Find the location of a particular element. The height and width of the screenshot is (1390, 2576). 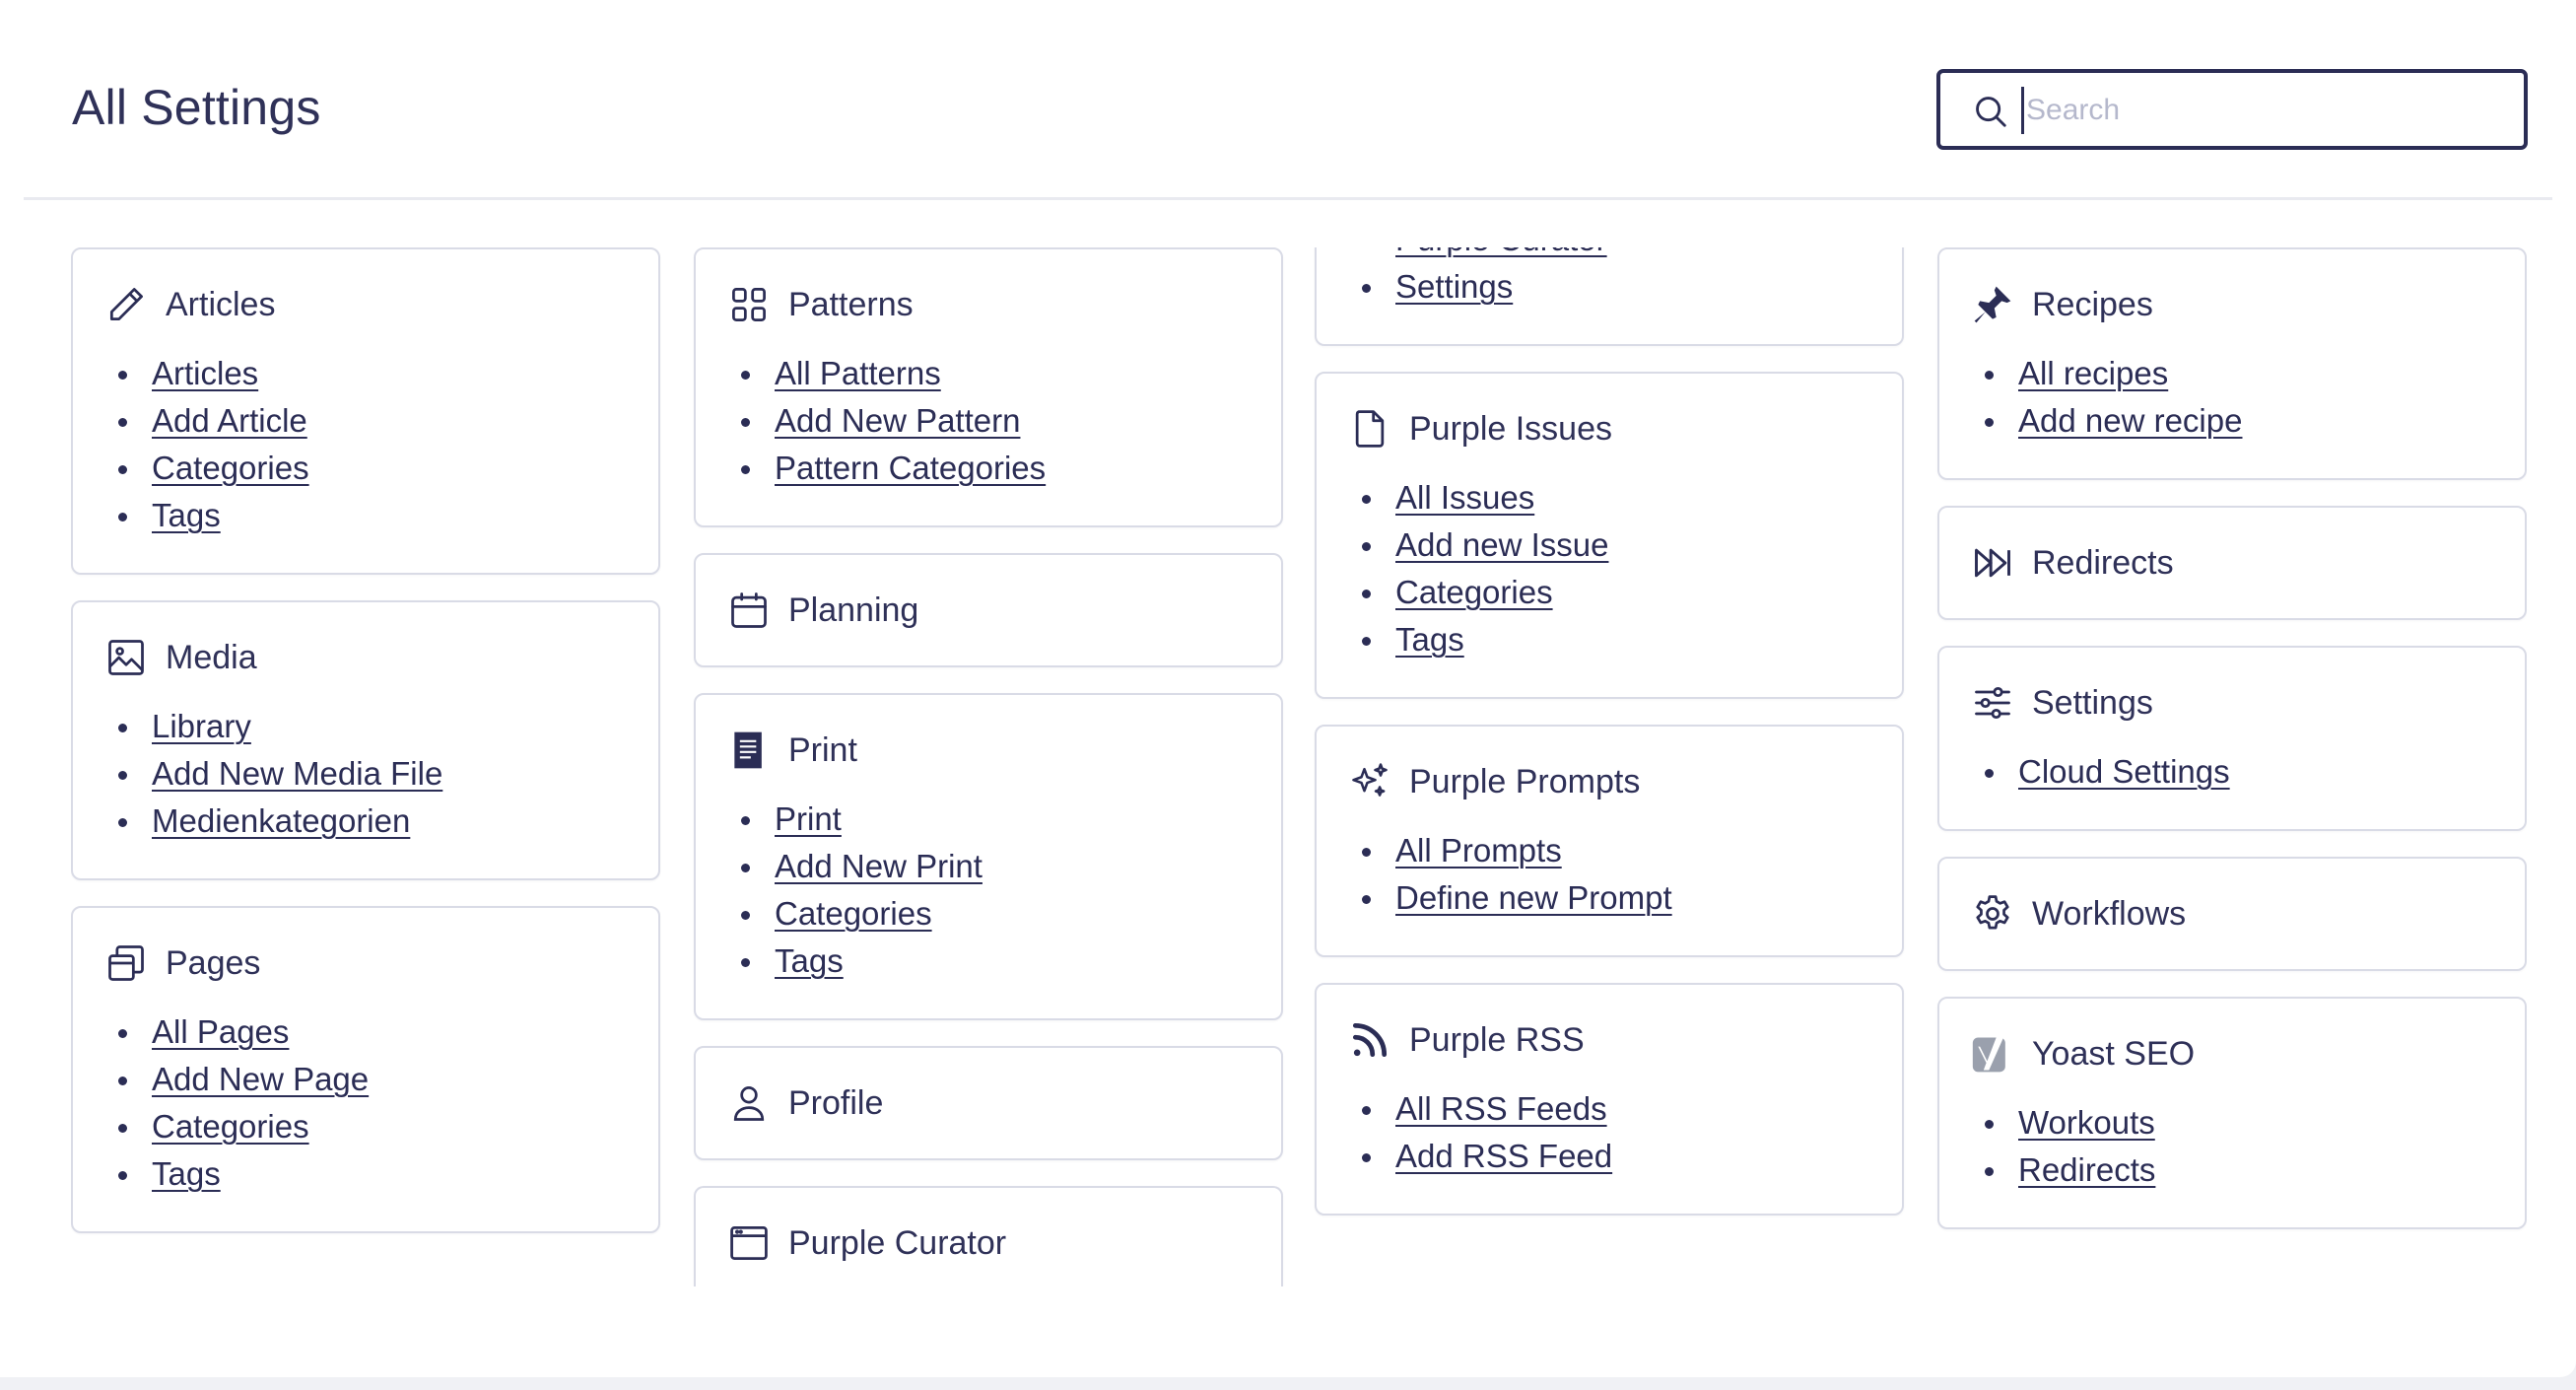

settings-card-yoast-seo: Yoast SEO Workouts Redirects is located at coordinates (2232, 1113).